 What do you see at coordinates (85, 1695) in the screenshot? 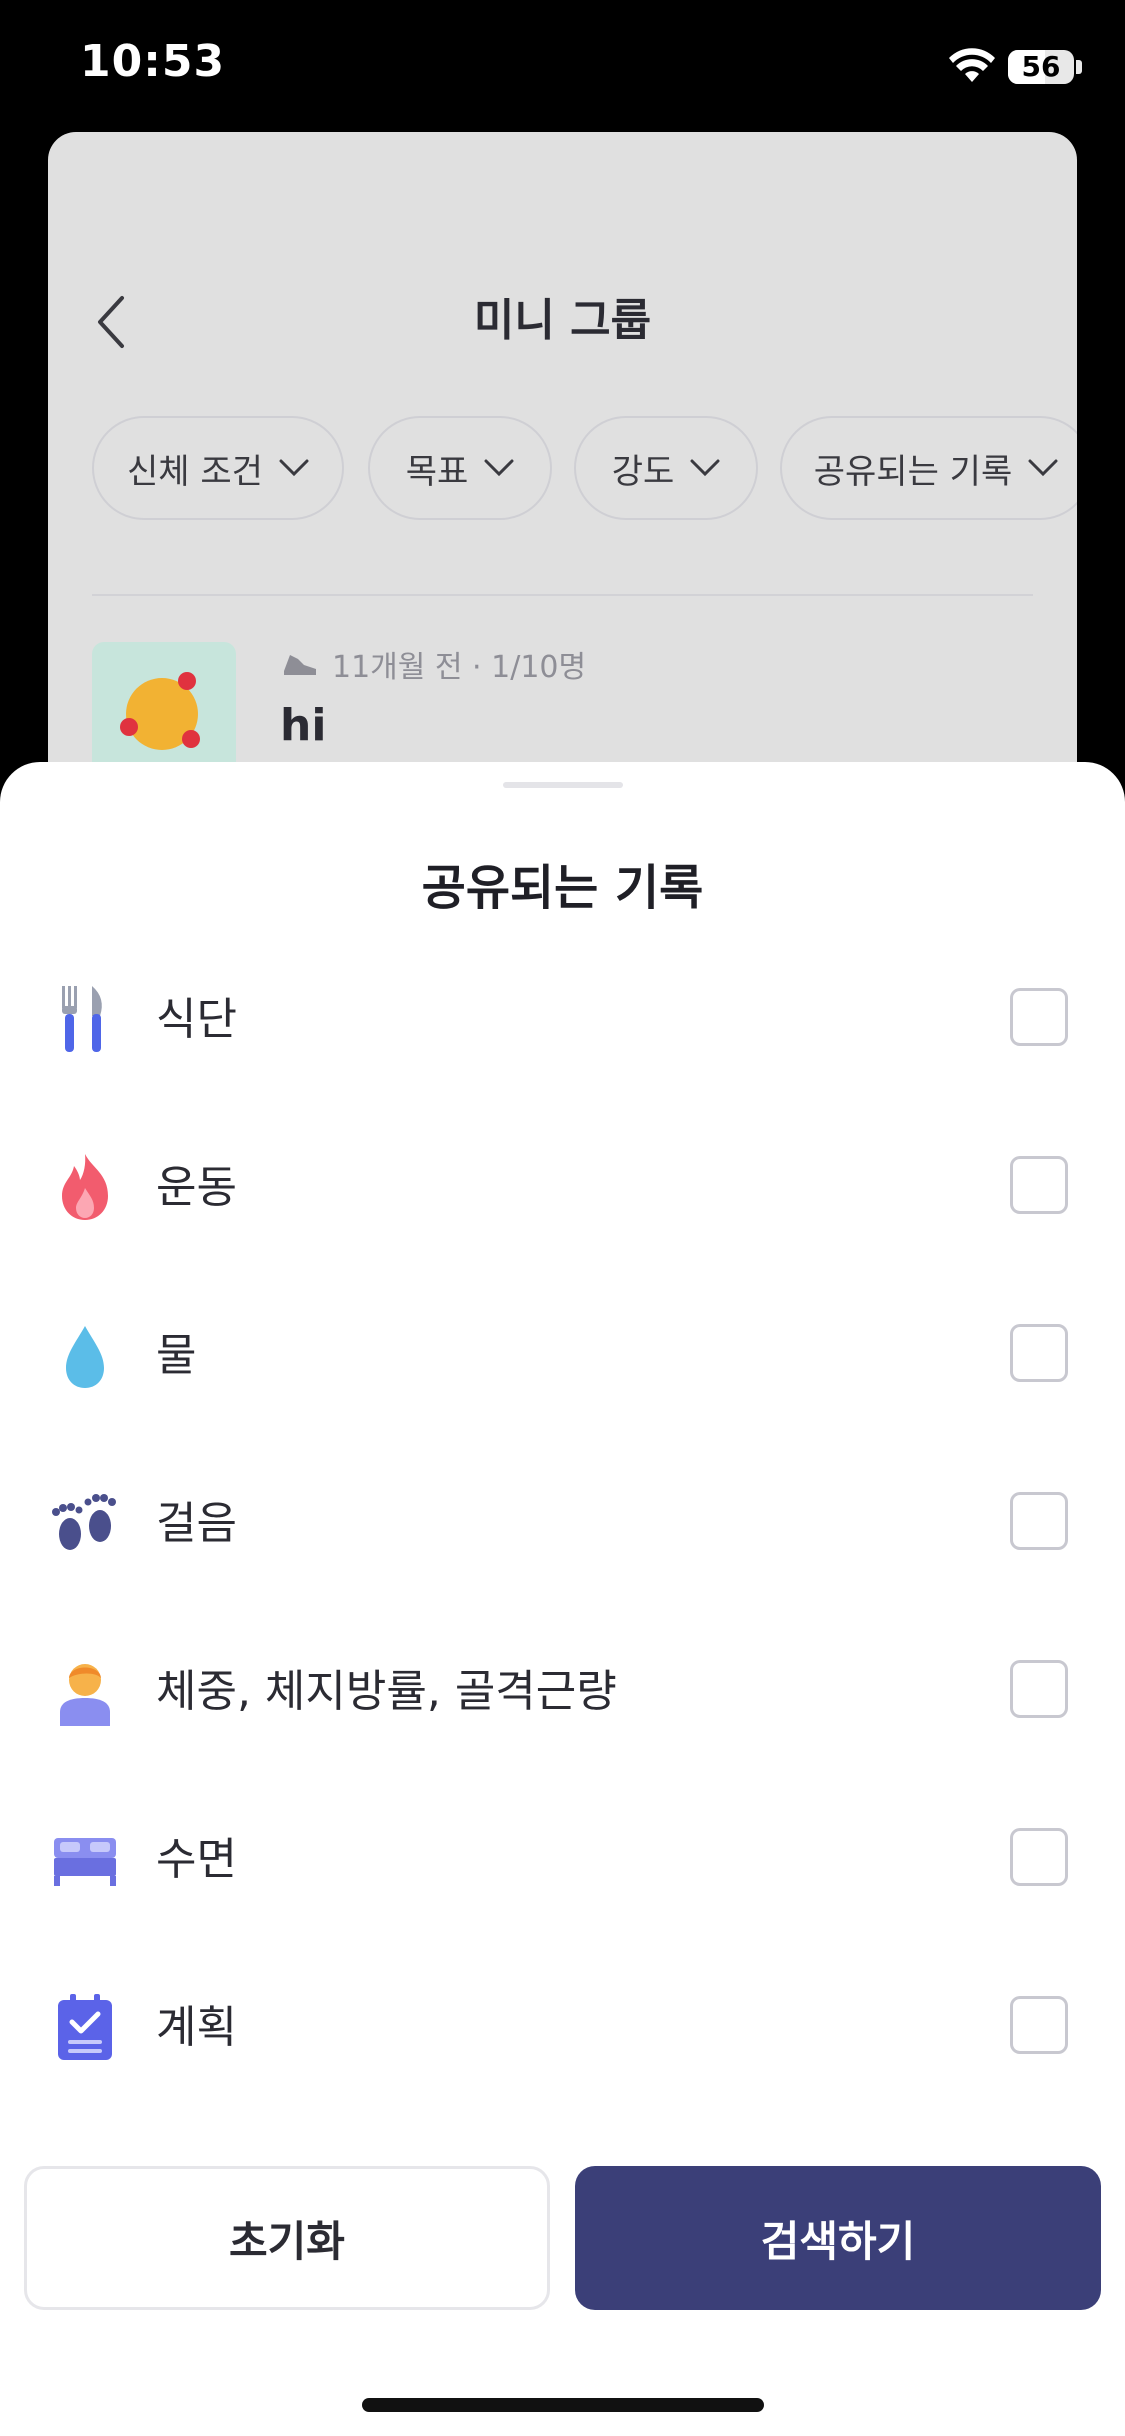
I see `person-icon` at bounding box center [85, 1695].